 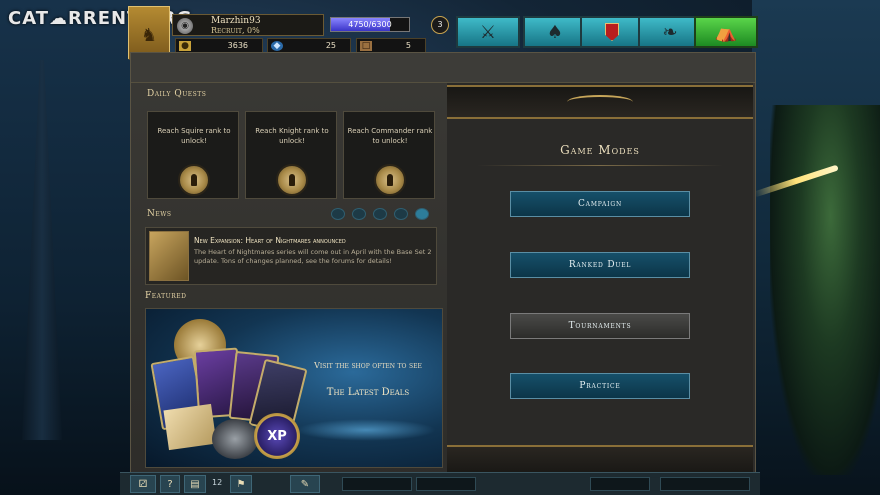 I want to click on map-button: ⚑, so click(x=241, y=484).